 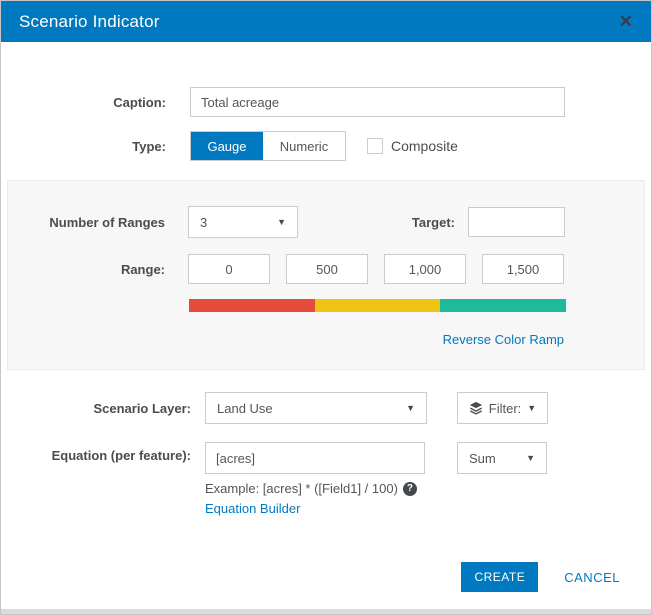 I want to click on cancel-link: CANCEL, so click(x=592, y=577).